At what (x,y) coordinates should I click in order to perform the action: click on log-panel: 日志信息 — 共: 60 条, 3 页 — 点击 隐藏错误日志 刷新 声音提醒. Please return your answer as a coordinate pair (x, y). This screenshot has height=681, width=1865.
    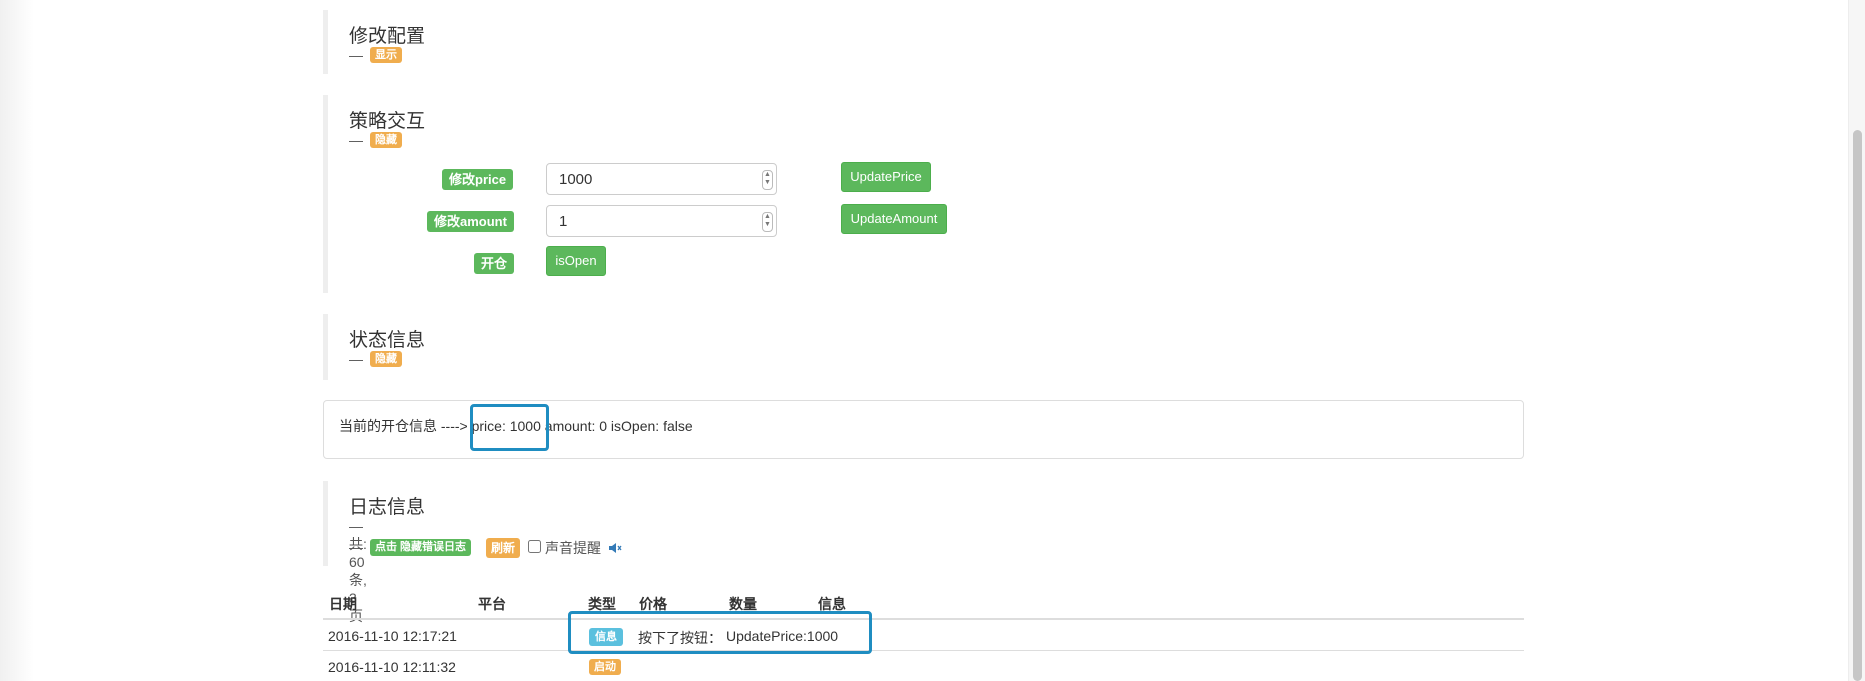
    Looking at the image, I should click on (472, 552).